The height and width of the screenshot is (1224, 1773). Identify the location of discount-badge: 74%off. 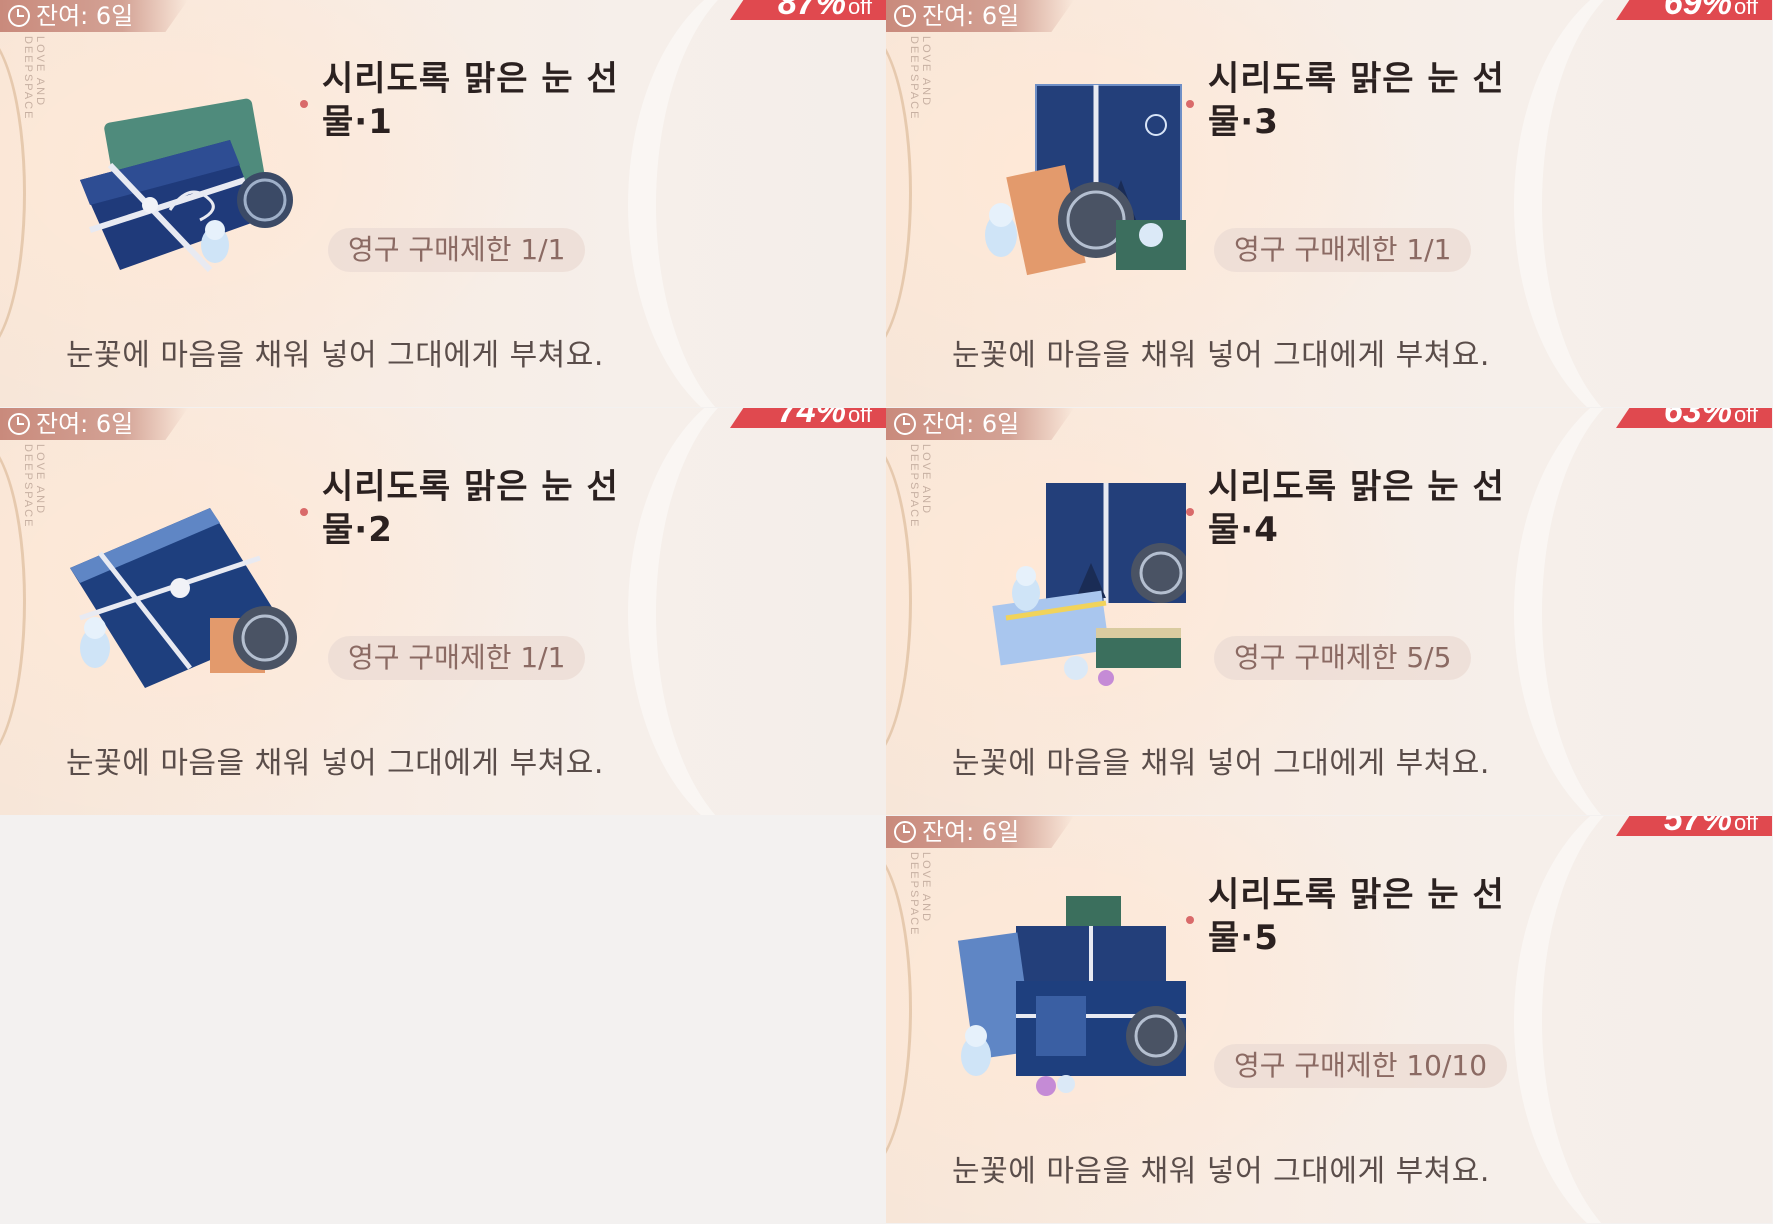
(808, 418).